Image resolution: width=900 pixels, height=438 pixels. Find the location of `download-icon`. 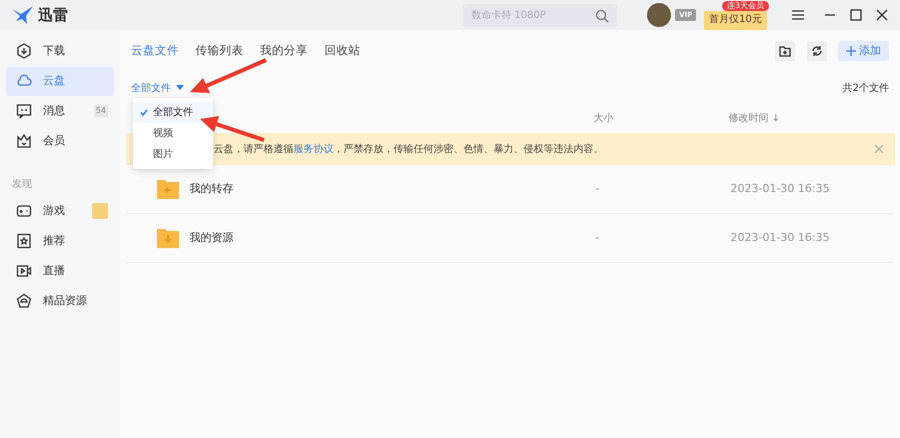

download-icon is located at coordinates (24, 51).